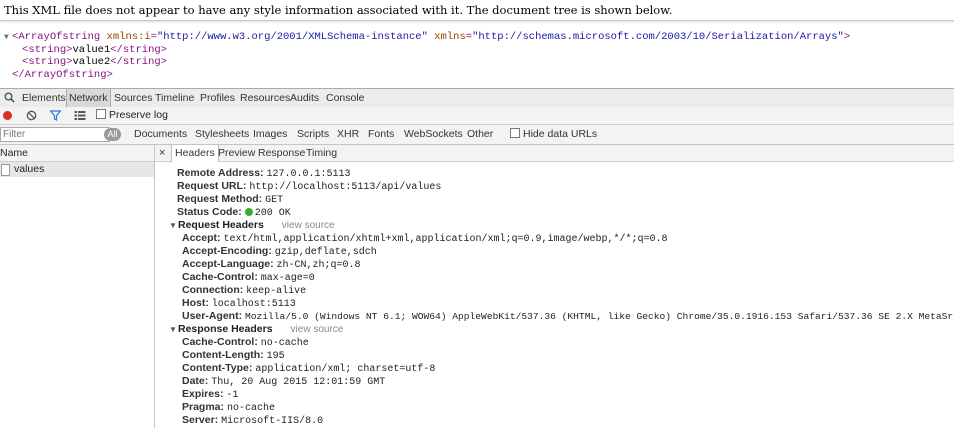 The width and height of the screenshot is (954, 428). What do you see at coordinates (77, 169) in the screenshot?
I see `request-row: values` at bounding box center [77, 169].